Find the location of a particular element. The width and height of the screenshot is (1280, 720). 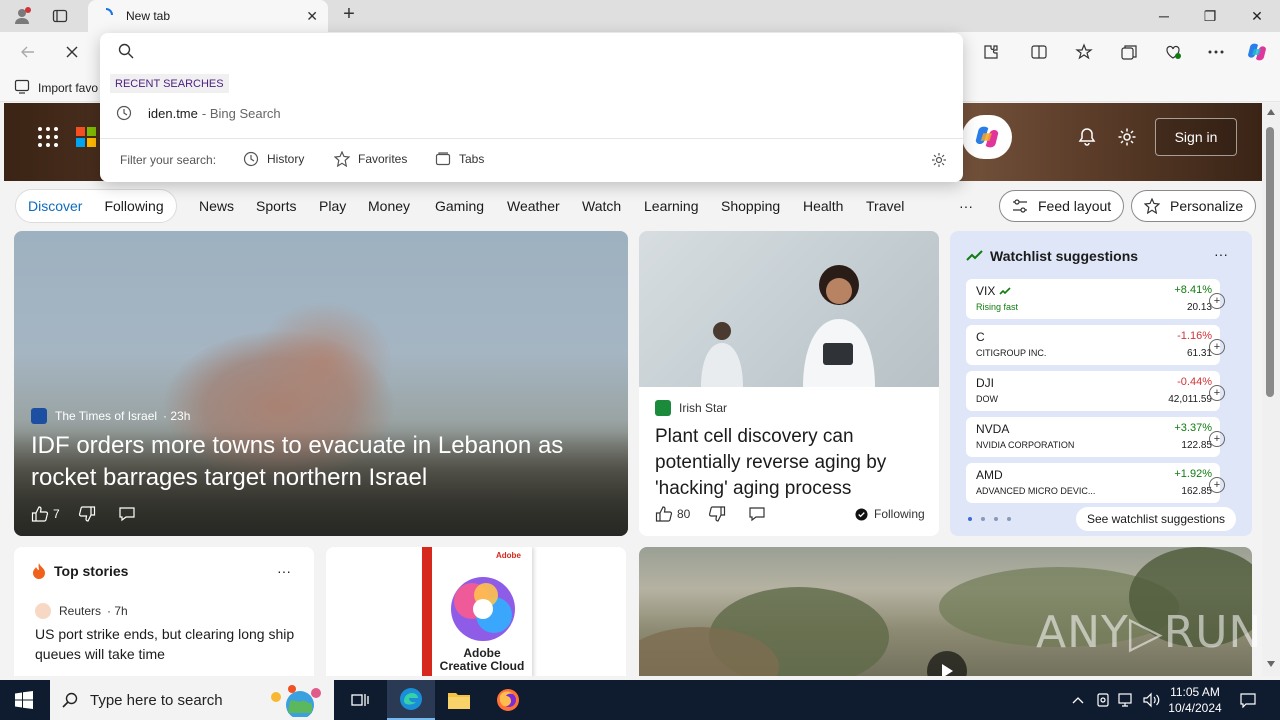

tab-close-icon: ✕ is located at coordinates (312, 16).